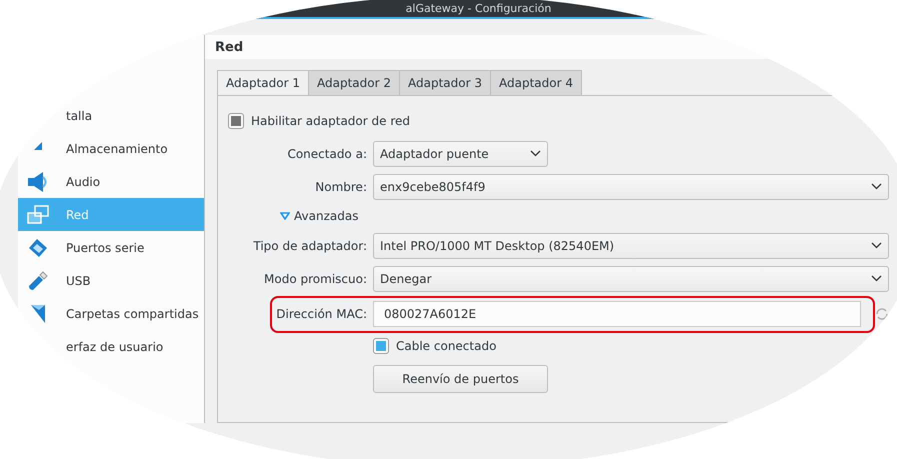 The image size is (897, 459). What do you see at coordinates (263, 82) in the screenshot?
I see `tab: Adaptador 1` at bounding box center [263, 82].